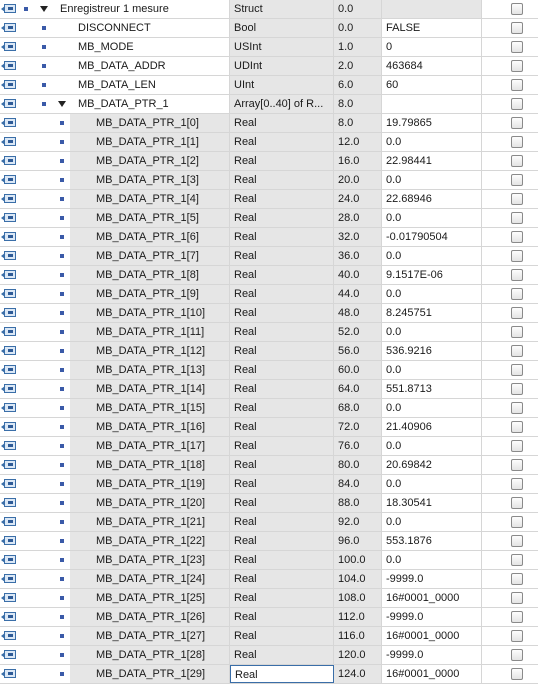  I want to click on name-cell: MB_DATA_PTR_1[7], so click(125, 256).